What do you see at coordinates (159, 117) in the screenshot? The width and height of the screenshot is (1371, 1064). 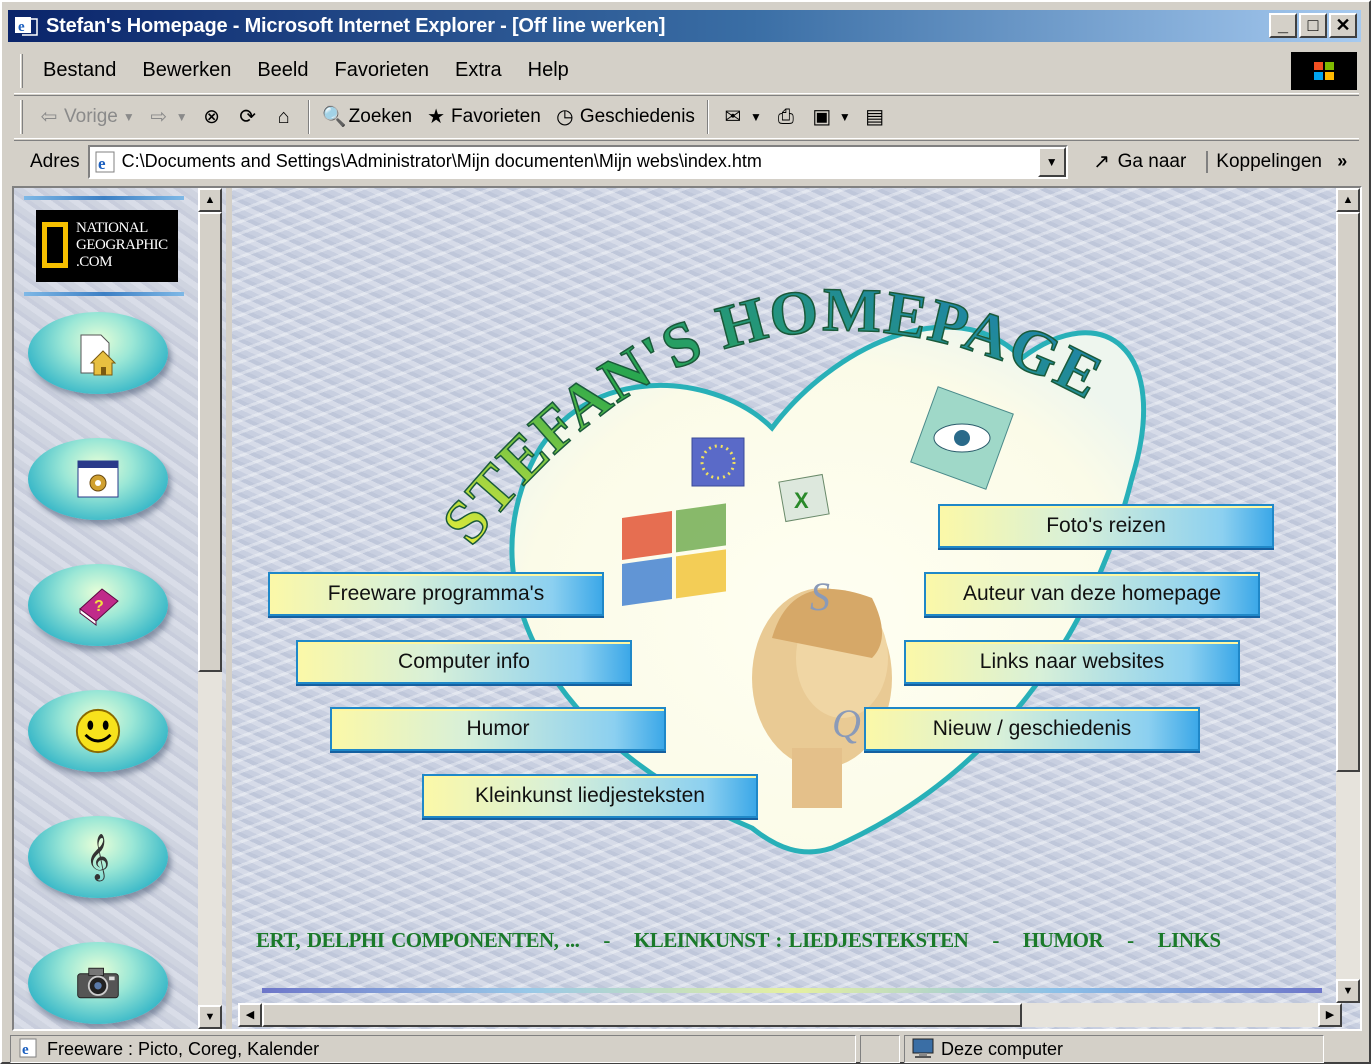 I see `arrow-right-icon: ⇨` at bounding box center [159, 117].